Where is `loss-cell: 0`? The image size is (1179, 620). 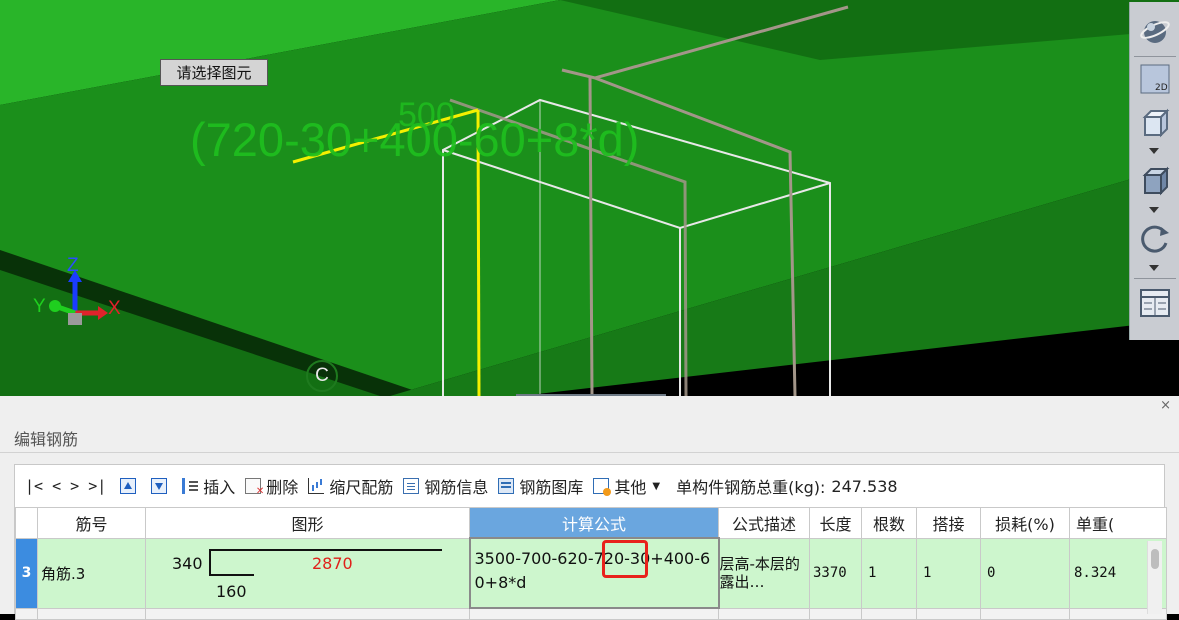
loss-cell: 0 is located at coordinates (1025, 573).